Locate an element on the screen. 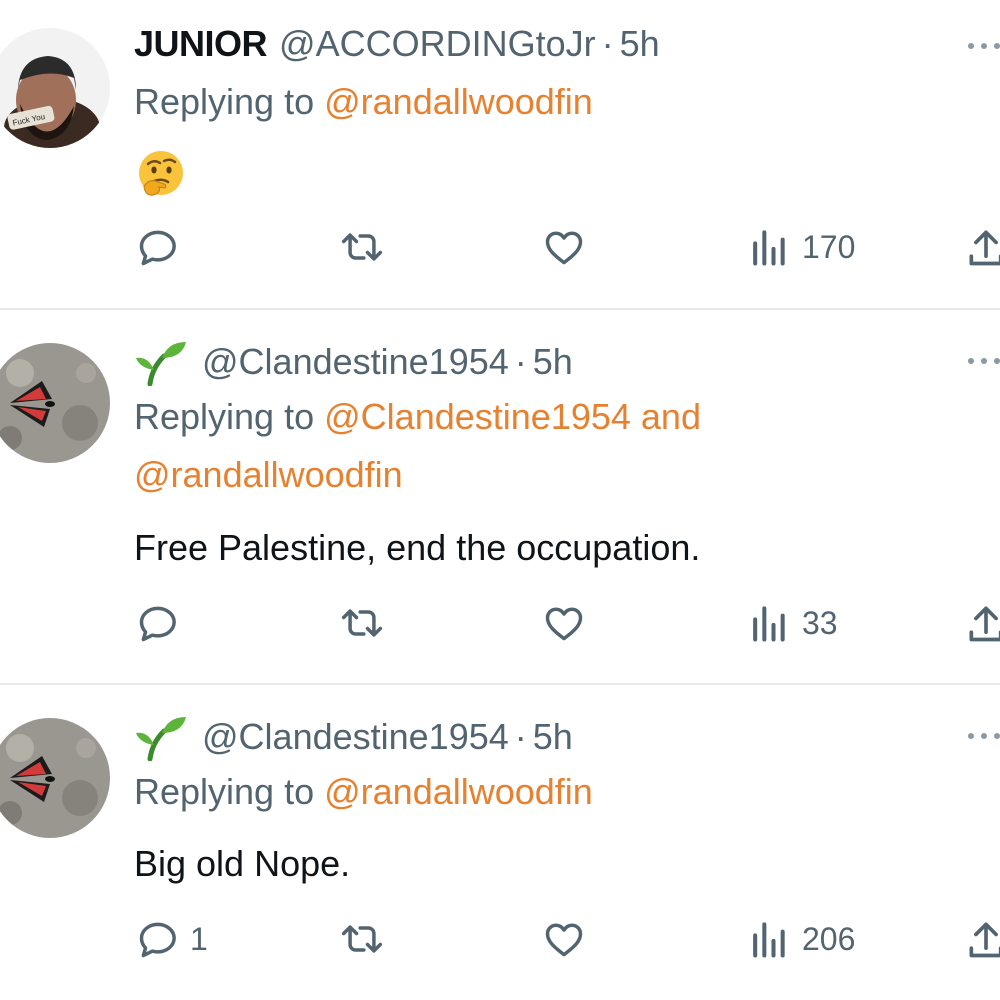 Image resolution: width=1000 pixels, height=1000 pixels. tweet-header: JUNIOR @ACCORDINGtoJr · 5h is located at coordinates (397, 44).